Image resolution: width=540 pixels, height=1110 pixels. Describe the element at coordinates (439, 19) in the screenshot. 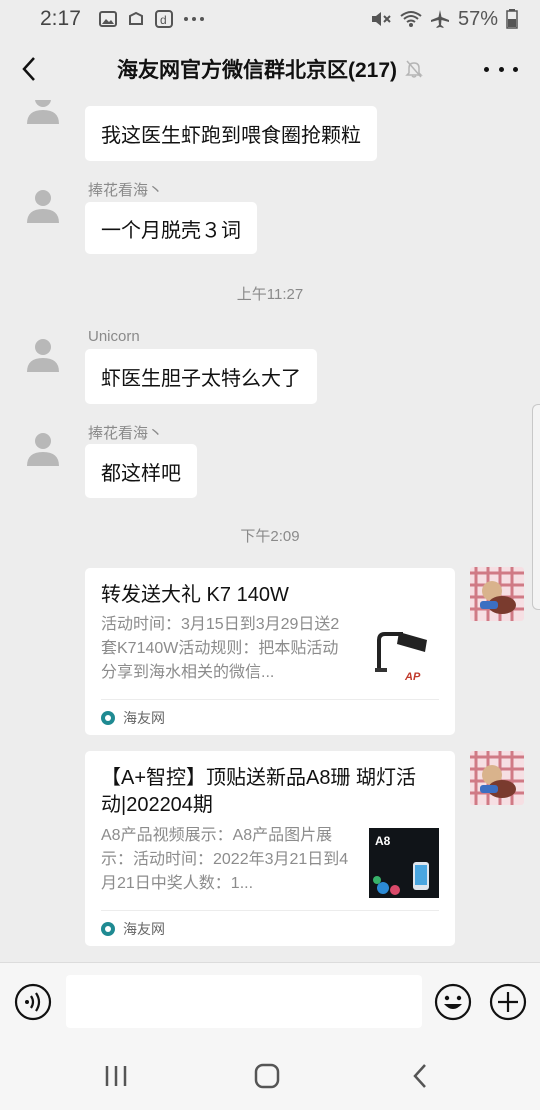

I see `airplane-icon` at that location.